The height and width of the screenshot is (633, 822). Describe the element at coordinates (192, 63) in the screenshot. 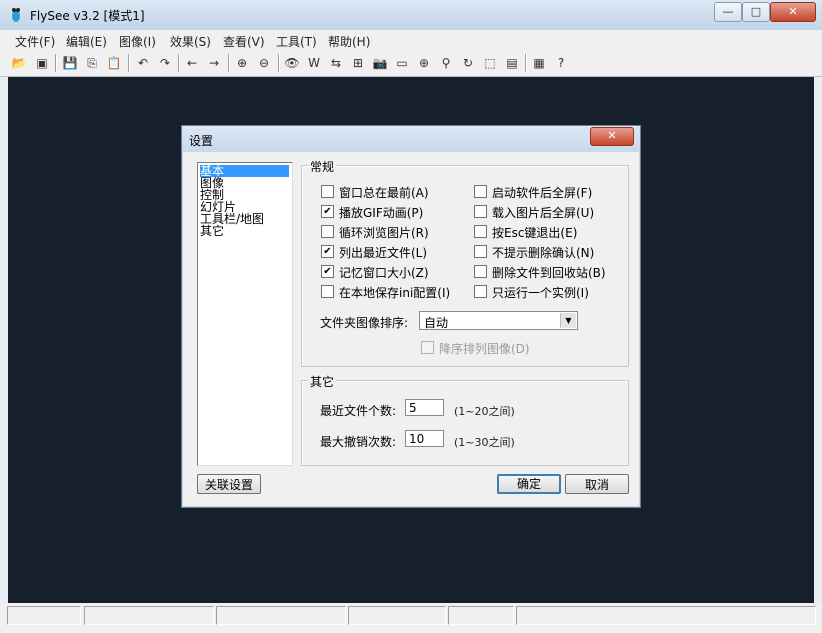

I see `prev-icon: ←` at that location.